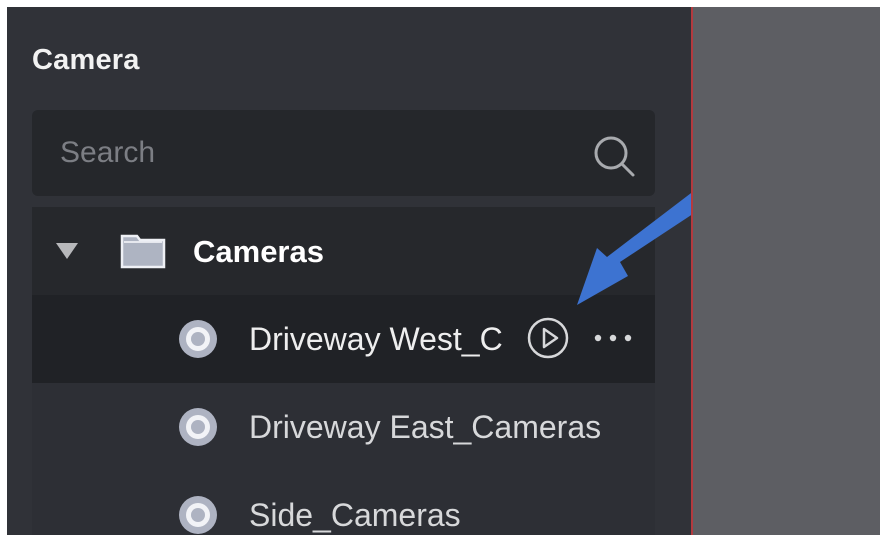 Image resolution: width=880 pixels, height=535 pixels. What do you see at coordinates (143, 251) in the screenshot?
I see `folder-icon` at bounding box center [143, 251].